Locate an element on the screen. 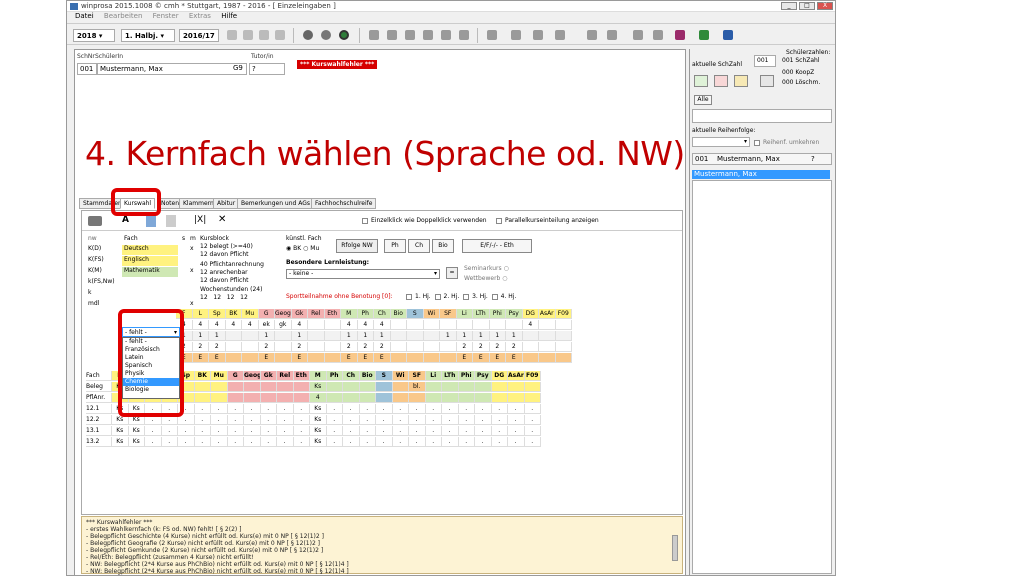  menu-bearbeiten: Bearbeiten is located at coordinates (123, 16).